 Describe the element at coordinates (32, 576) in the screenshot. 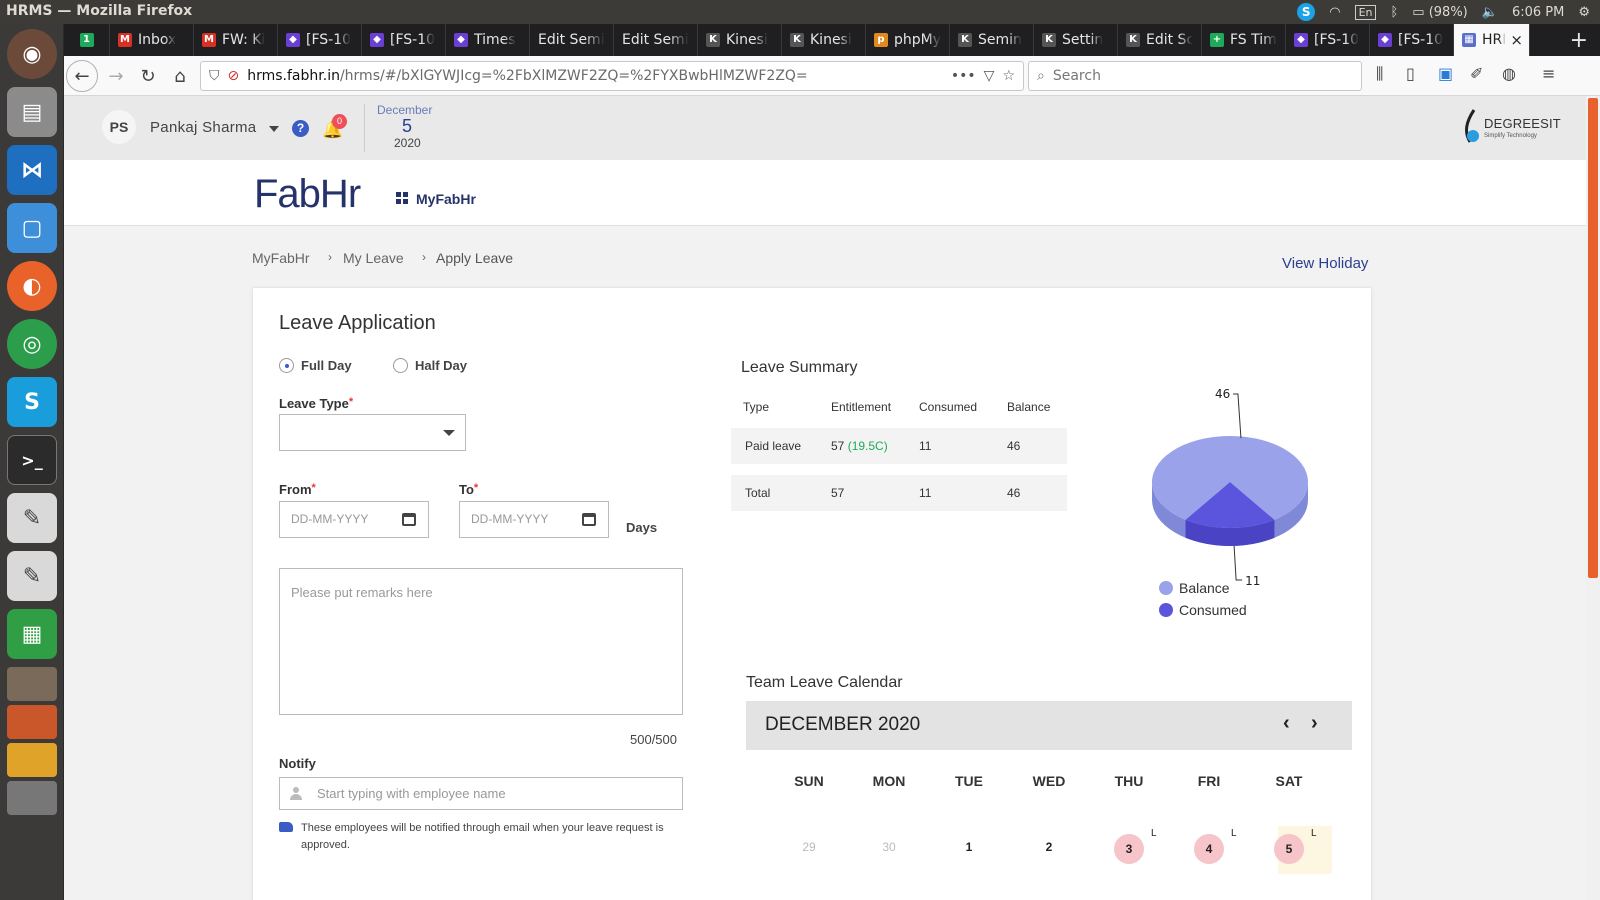

I see `text-editor-2-icon: ✎` at that location.